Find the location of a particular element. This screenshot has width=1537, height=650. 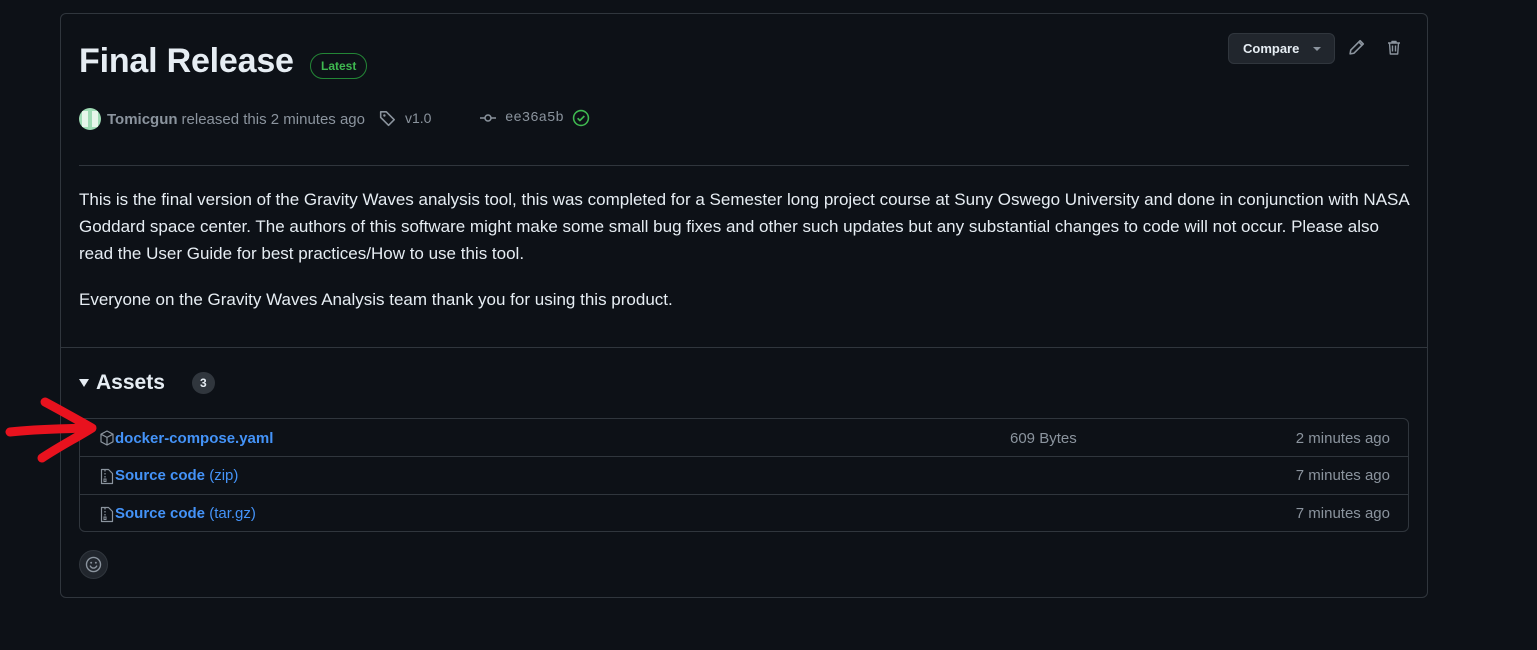

commit-sha: ee36a5b is located at coordinates (534, 118).